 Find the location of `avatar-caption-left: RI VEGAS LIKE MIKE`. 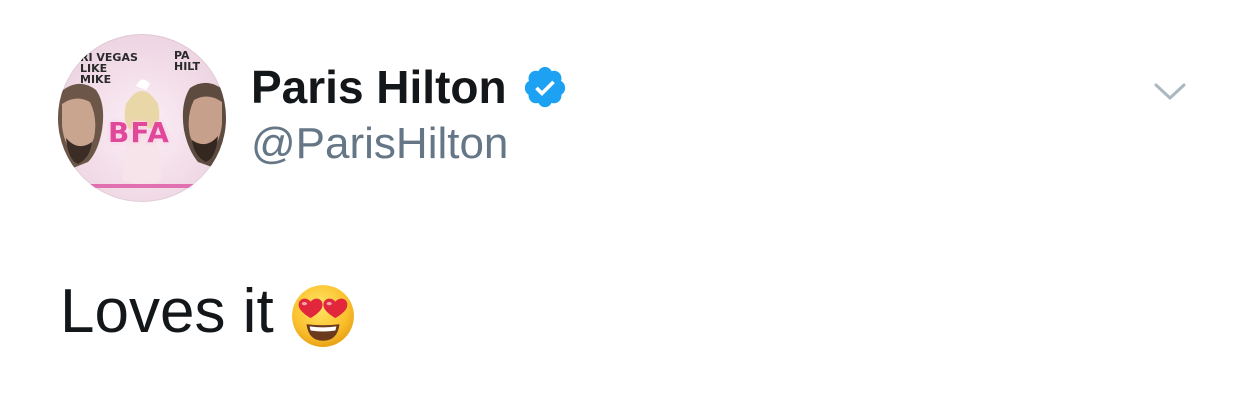

avatar-caption-left: RI VEGAS LIKE MIKE is located at coordinates (109, 68).